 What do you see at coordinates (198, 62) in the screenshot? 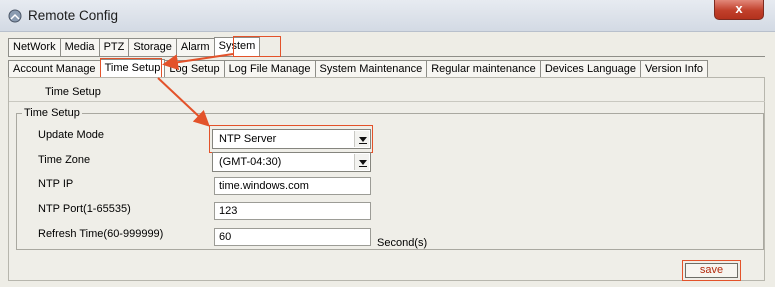
I see `arrow-system-to-time-setup` at bounding box center [198, 62].